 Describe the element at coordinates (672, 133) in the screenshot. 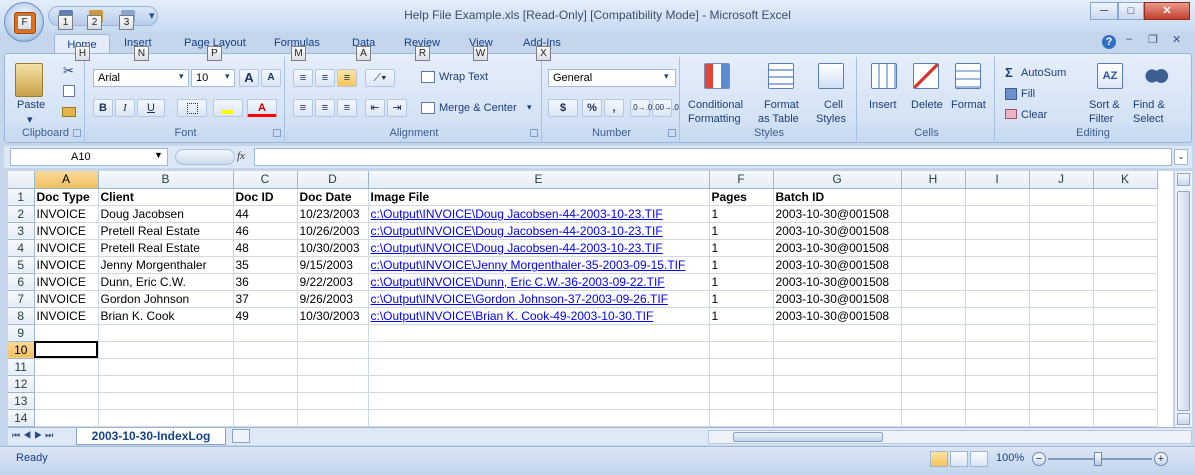

I see `number-dialog-launcher-icon` at that location.